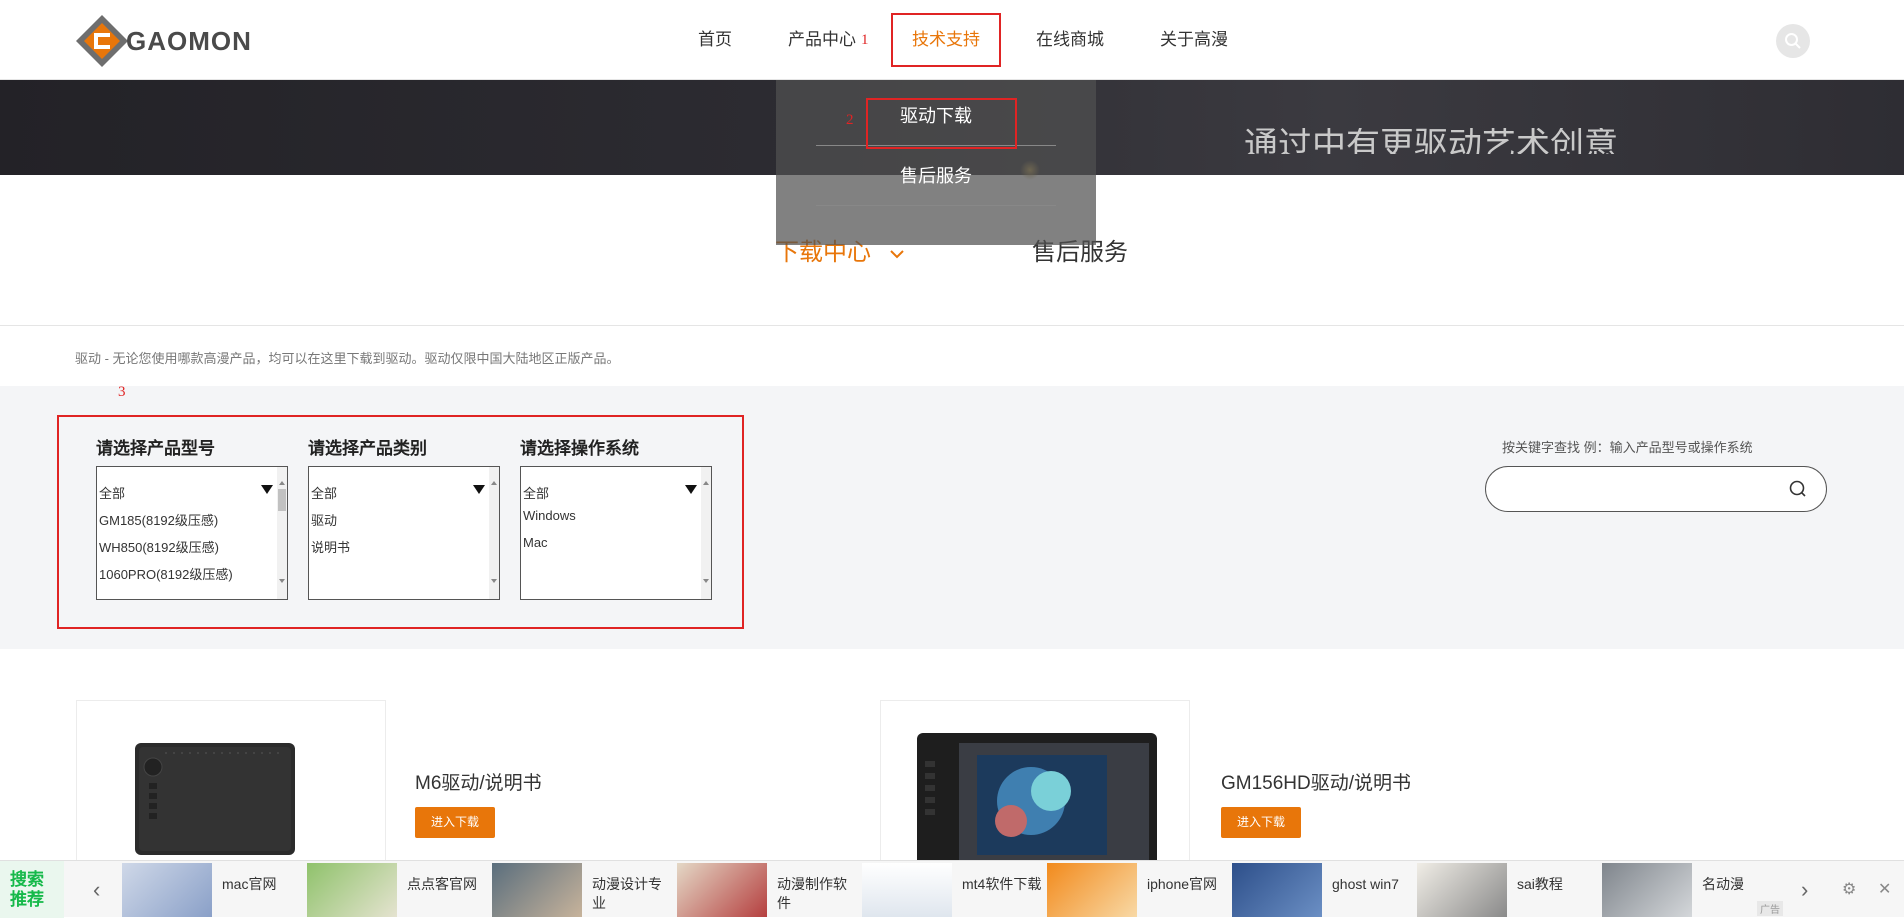 This screenshot has width=1904, height=918. Describe the element at coordinates (850, 120) in the screenshot. I see `annotation-label-2: 2` at that location.